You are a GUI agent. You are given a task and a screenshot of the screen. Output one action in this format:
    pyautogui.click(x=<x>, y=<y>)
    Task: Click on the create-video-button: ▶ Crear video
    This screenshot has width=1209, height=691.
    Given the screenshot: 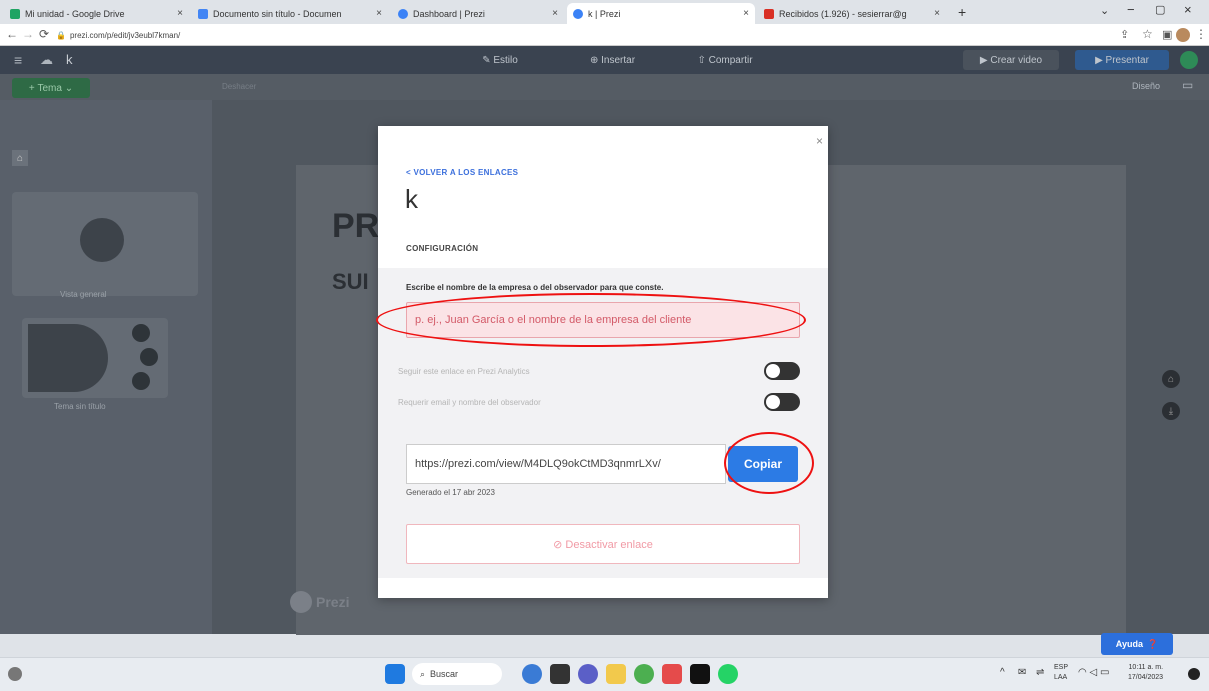 What is the action you would take?
    pyautogui.click(x=1011, y=60)
    